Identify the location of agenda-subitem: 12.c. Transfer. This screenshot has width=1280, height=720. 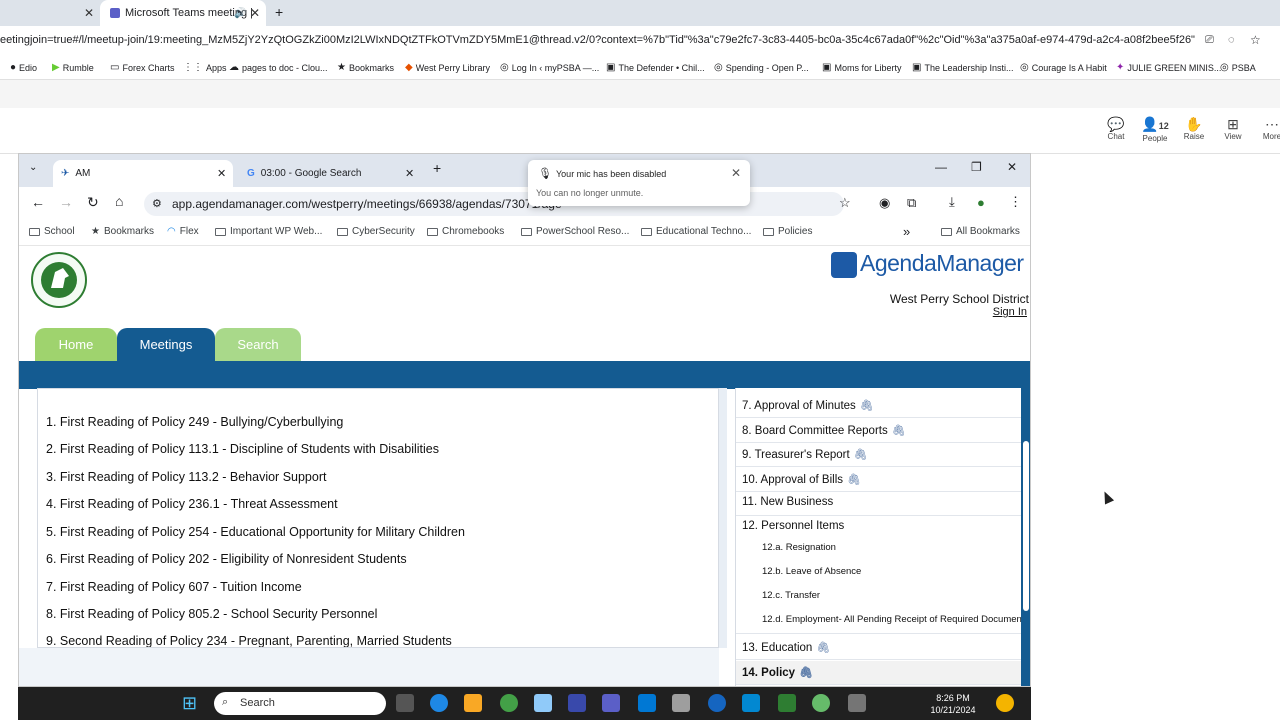
(879, 600).